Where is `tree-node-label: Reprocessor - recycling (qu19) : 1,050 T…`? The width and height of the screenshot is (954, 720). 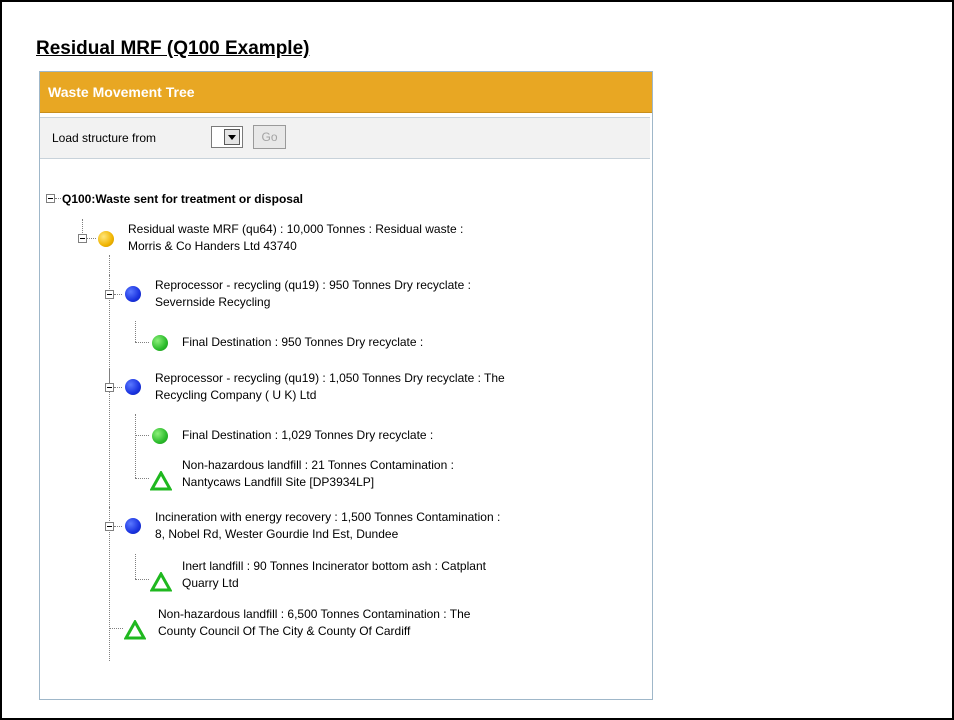 tree-node-label: Reprocessor - recycling (qu19) : 1,050 T… is located at coordinates (330, 386).